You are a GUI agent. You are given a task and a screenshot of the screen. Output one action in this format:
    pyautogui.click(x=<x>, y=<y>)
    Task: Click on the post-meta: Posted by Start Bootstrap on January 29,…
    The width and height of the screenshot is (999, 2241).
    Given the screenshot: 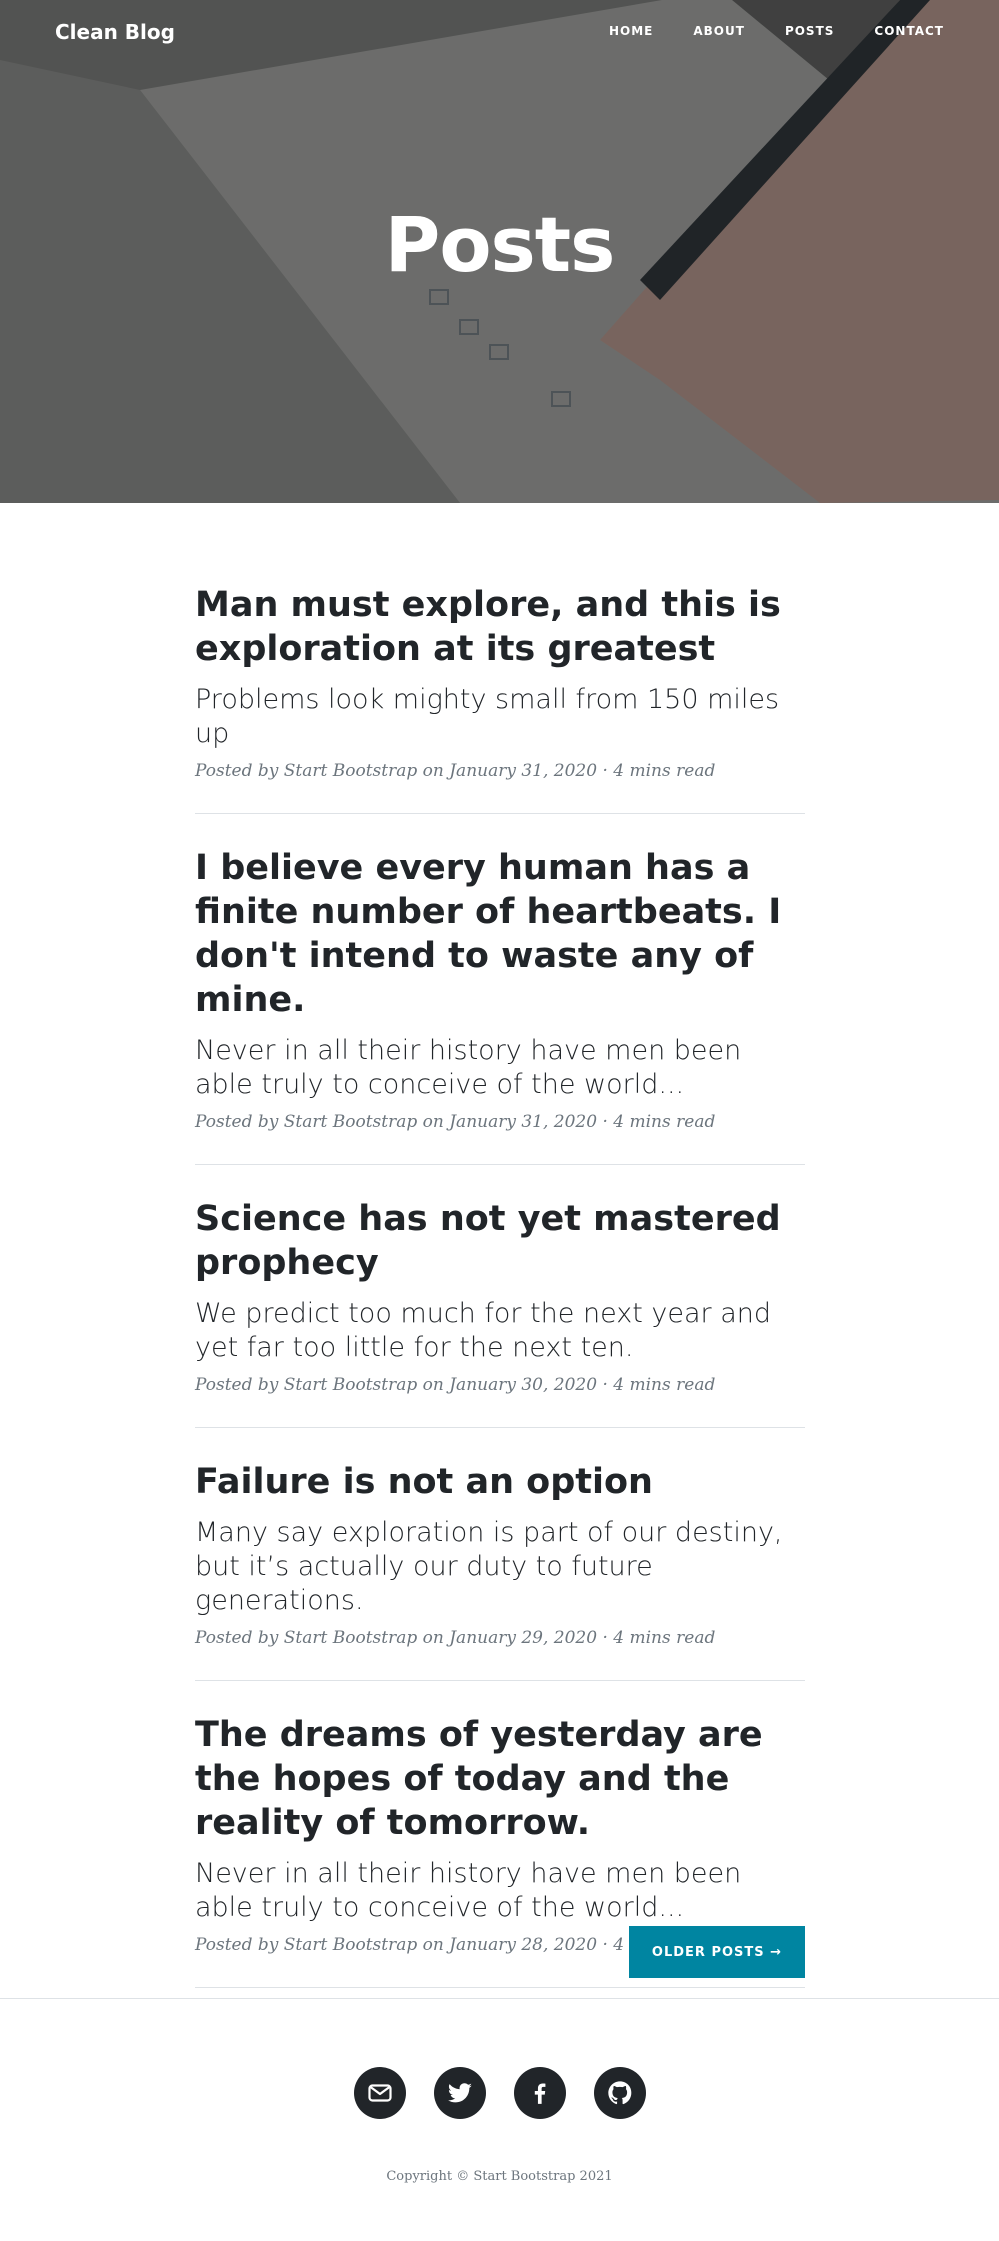 What is the action you would take?
    pyautogui.click(x=500, y=1638)
    